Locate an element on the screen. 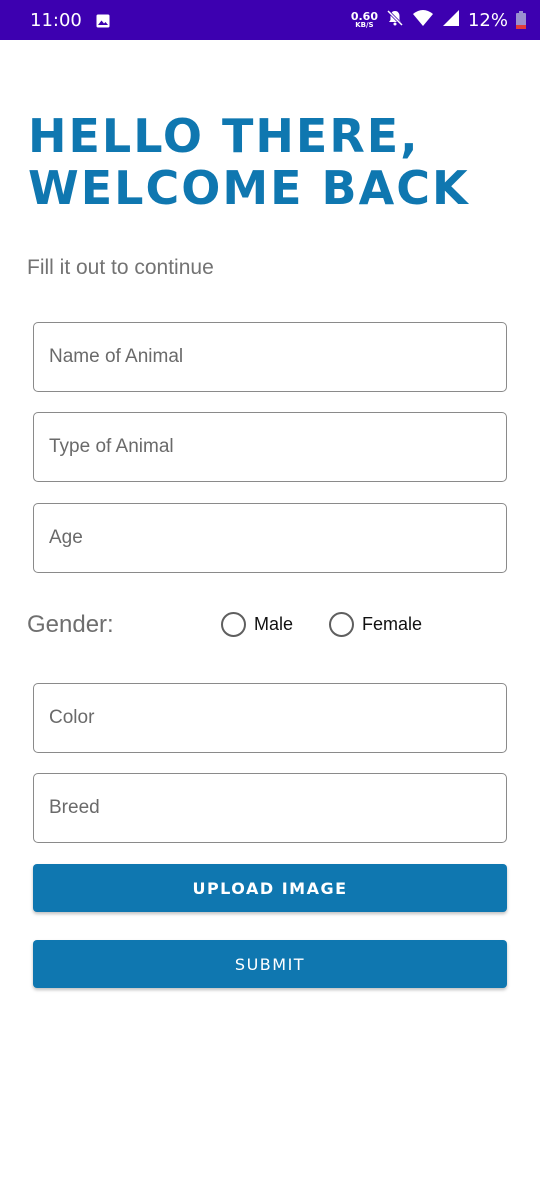  subtitle: Fill it out to continue is located at coordinates (120, 267).